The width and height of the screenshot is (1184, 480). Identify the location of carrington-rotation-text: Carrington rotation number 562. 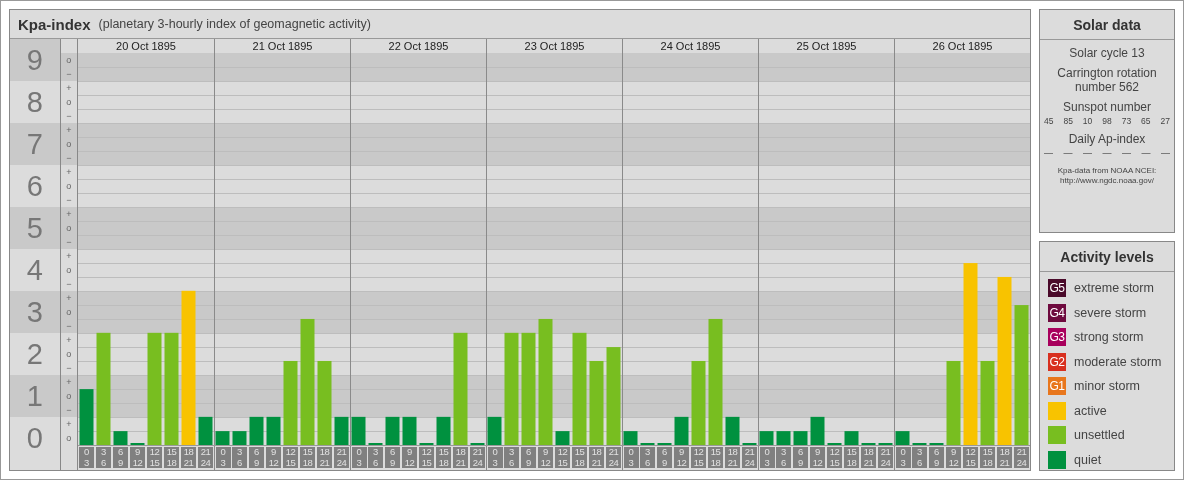
(1107, 80).